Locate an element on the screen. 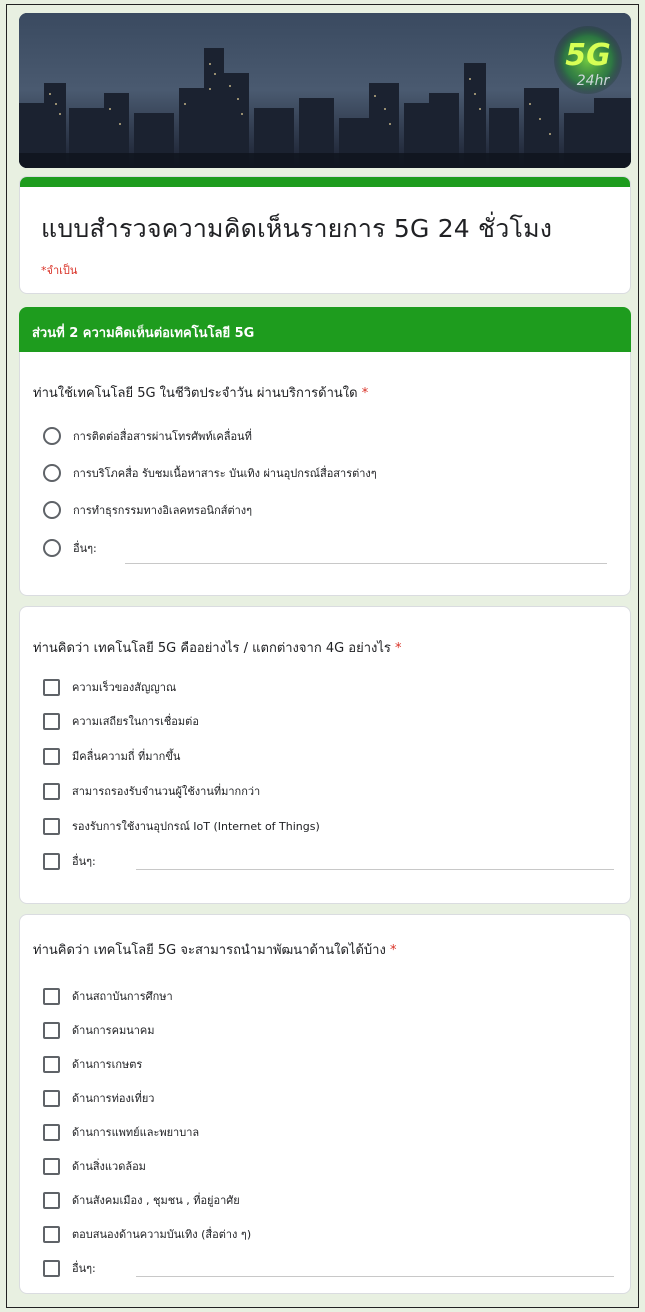 The height and width of the screenshot is (1312, 645). svg-text: 24hr is located at coordinates (594, 81).